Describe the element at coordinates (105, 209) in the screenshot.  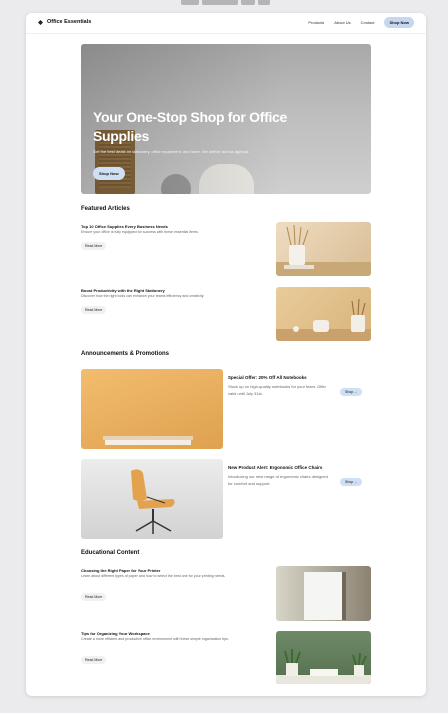
I see `featured-articles-heading: Featured Articles` at that location.